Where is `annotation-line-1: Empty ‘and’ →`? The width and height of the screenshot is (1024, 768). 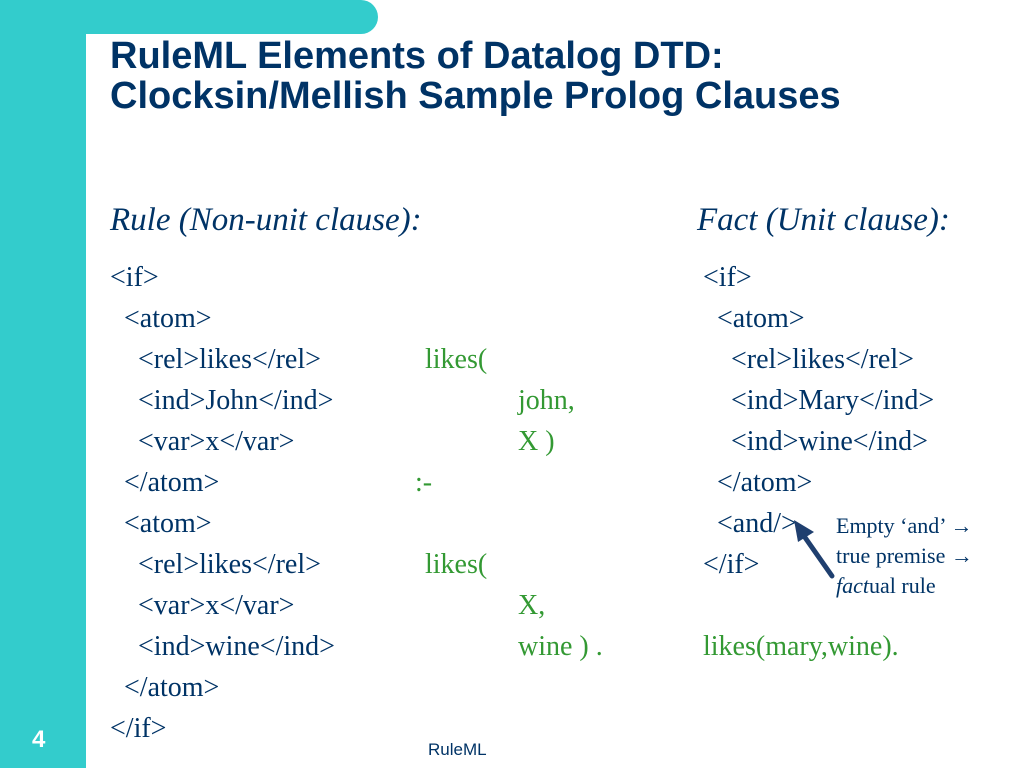
annotation-line-1: Empty ‘and’ → is located at coordinates (904, 525).